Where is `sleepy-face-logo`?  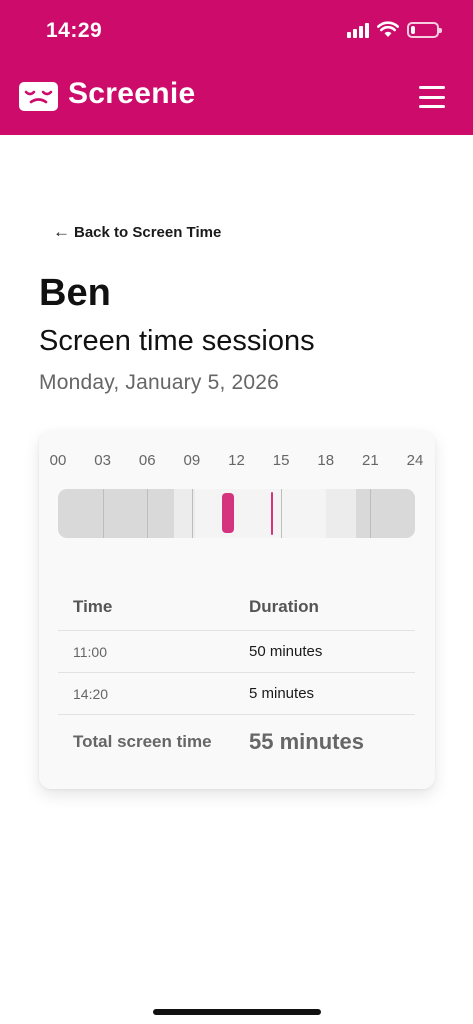
sleepy-face-logo is located at coordinates (38, 96).